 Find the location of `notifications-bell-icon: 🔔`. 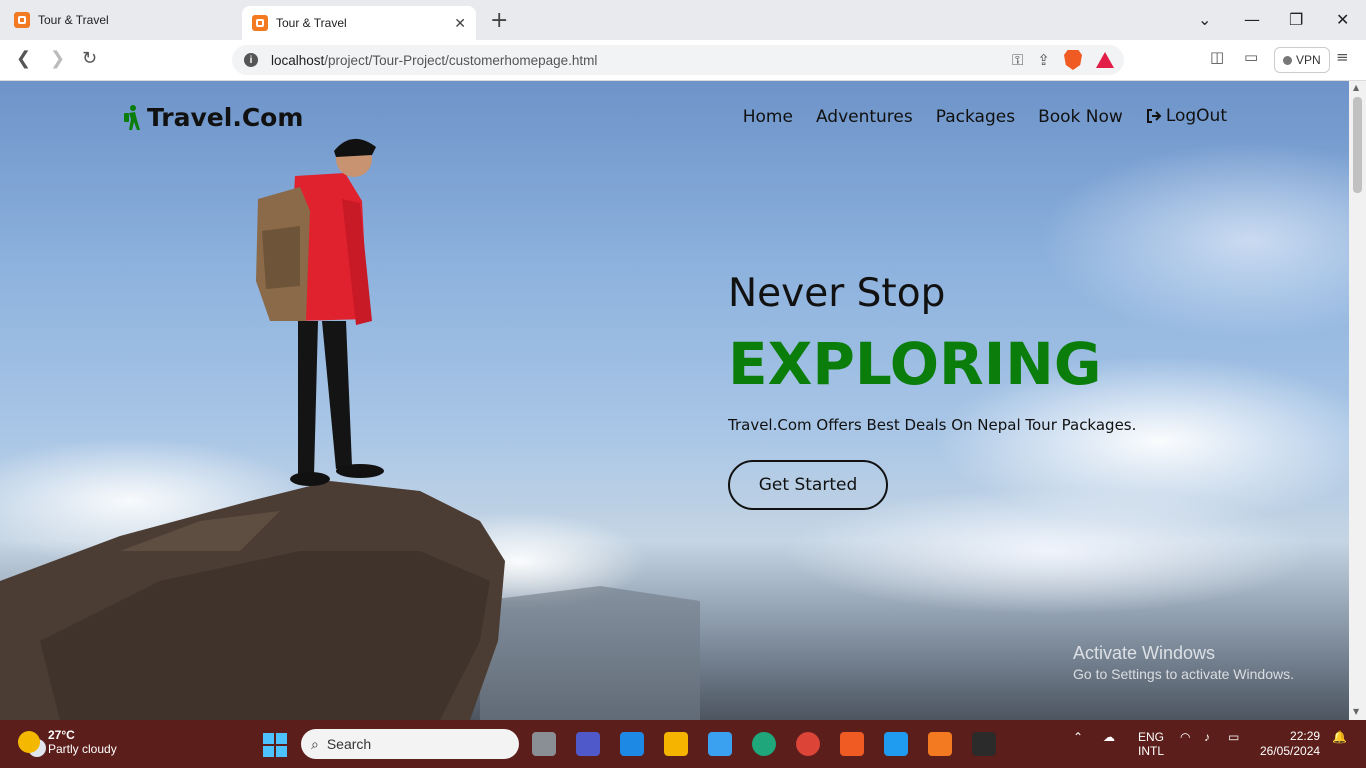

notifications-bell-icon: 🔔 is located at coordinates (1339, 737).